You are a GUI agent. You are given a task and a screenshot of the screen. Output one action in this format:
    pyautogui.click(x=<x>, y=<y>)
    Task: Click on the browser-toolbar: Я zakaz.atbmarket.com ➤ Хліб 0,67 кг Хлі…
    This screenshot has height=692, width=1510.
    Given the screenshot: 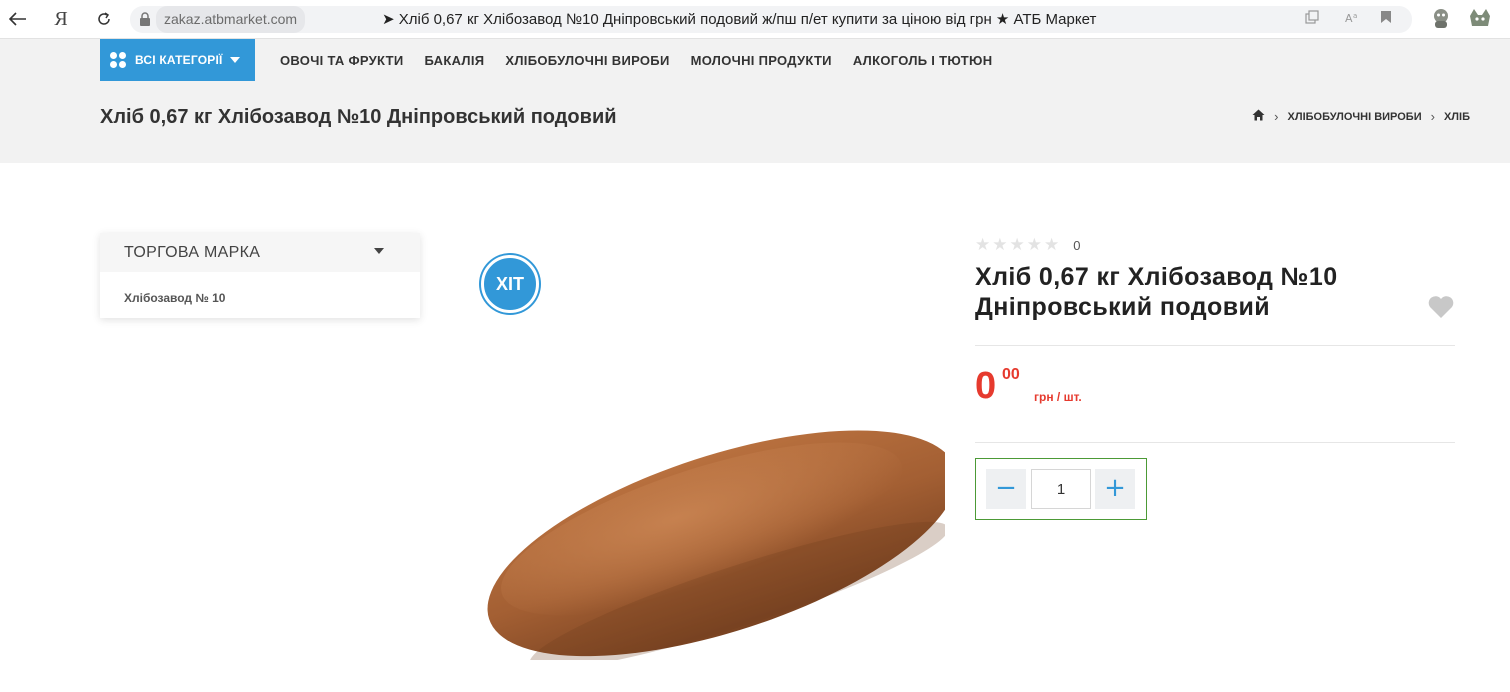 What is the action you would take?
    pyautogui.click(x=755, y=19)
    